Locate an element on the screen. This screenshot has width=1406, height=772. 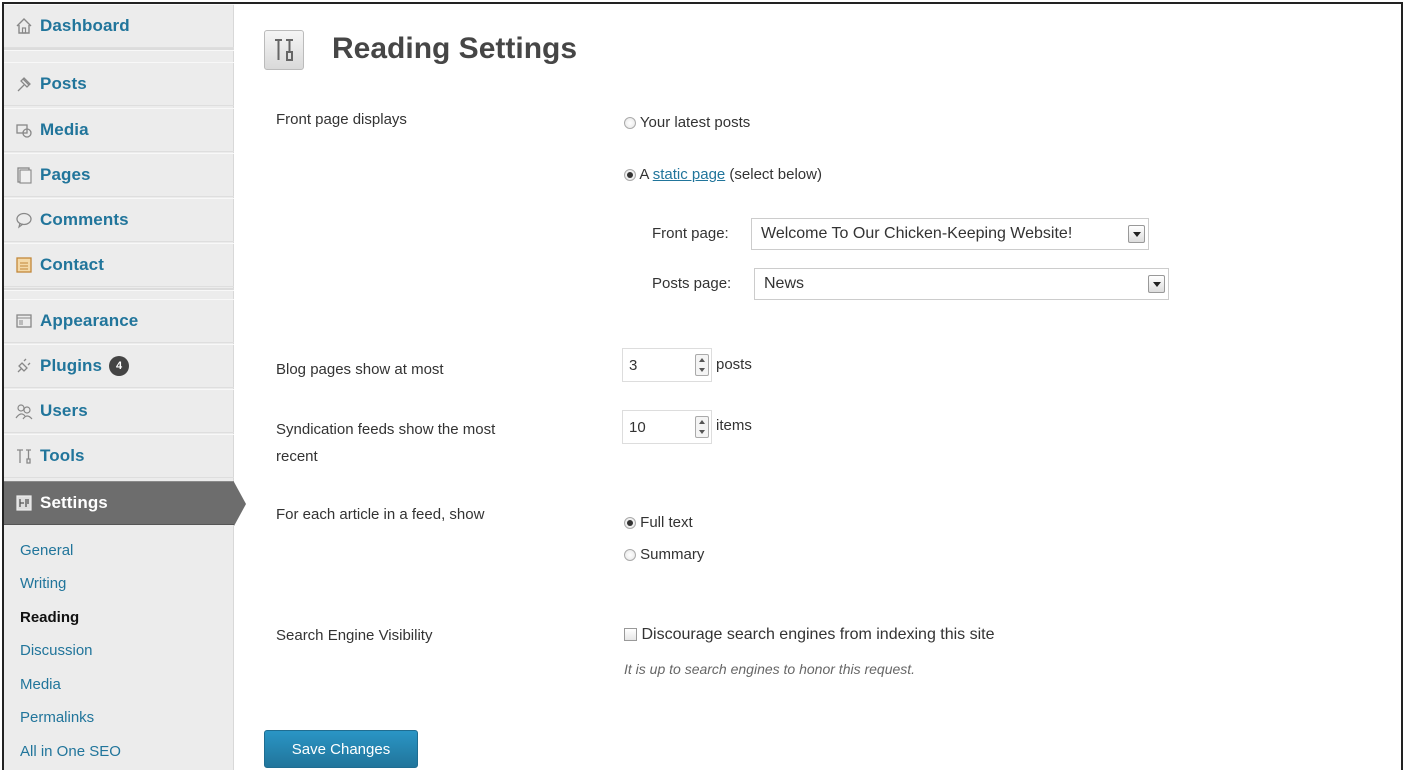
sidebar-item-settings: Settings is located at coordinates (125, 503).